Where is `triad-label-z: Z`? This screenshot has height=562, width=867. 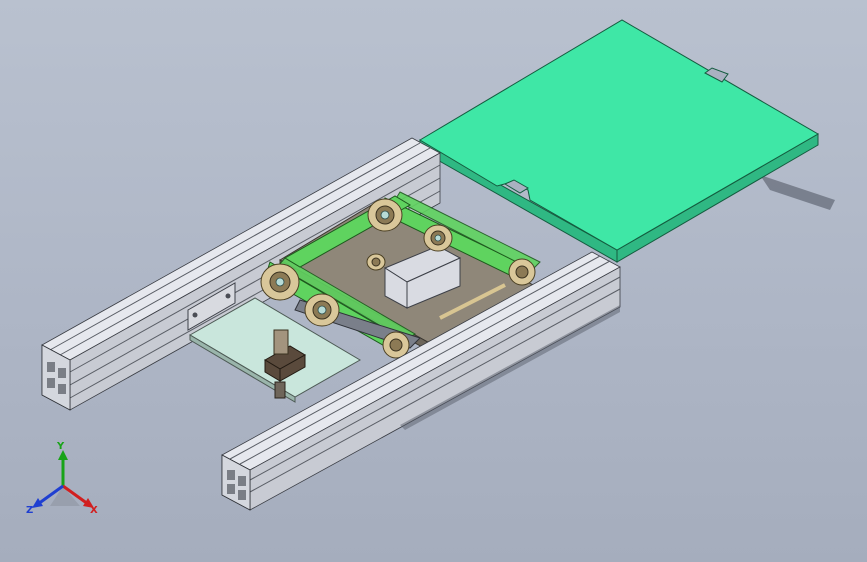 triad-label-z: Z is located at coordinates (30, 510).